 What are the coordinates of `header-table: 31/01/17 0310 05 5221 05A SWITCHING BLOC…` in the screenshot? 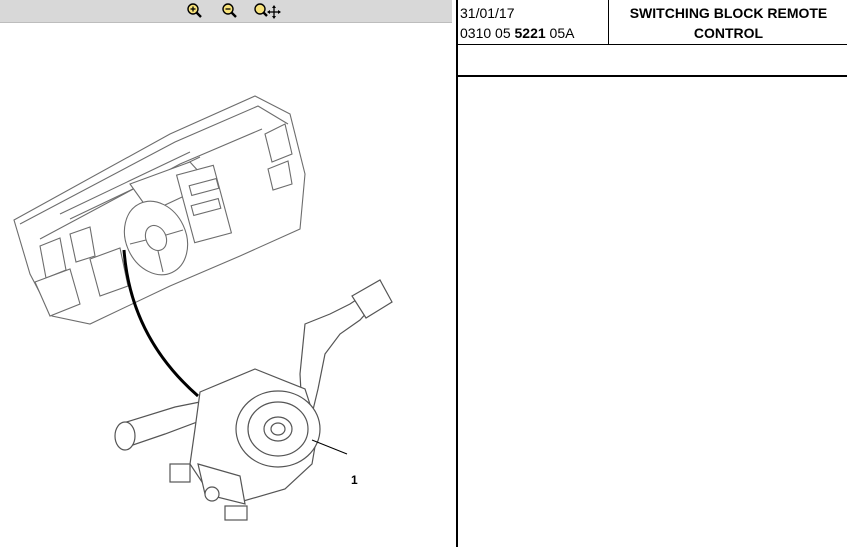 It's located at (652, 22).